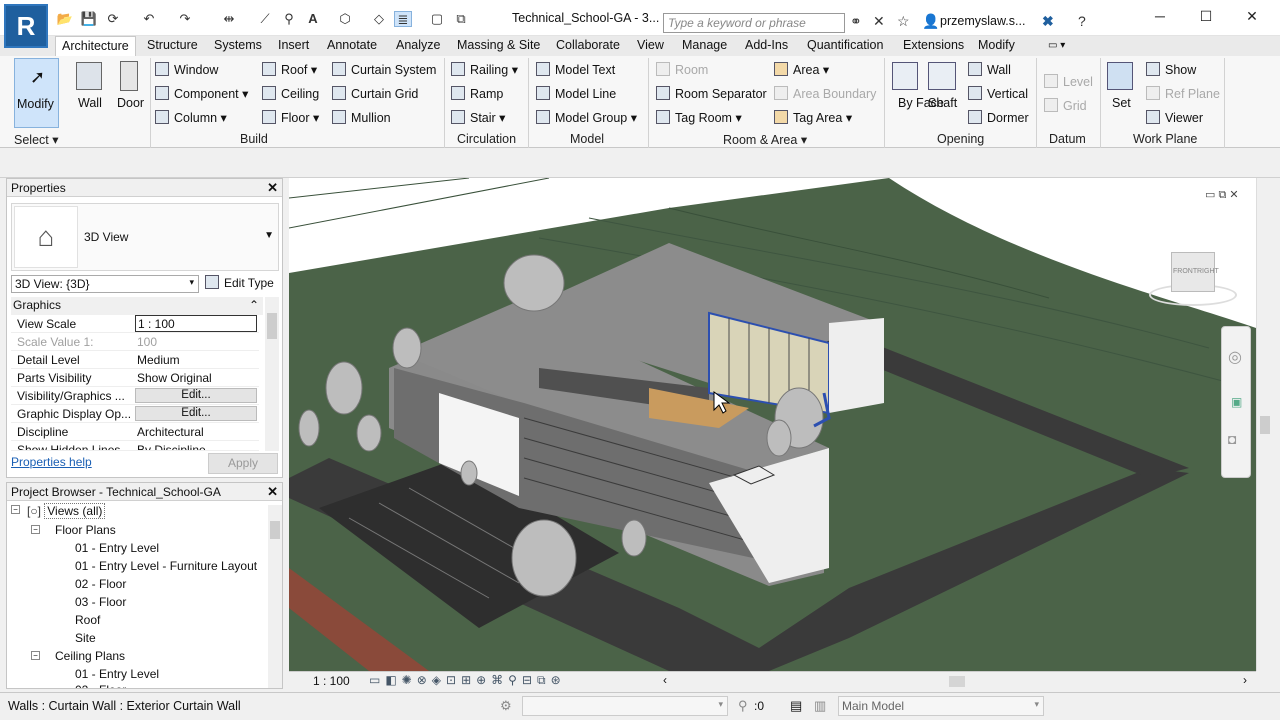  I want to click on redo-icon: ↷, so click(185, 19).